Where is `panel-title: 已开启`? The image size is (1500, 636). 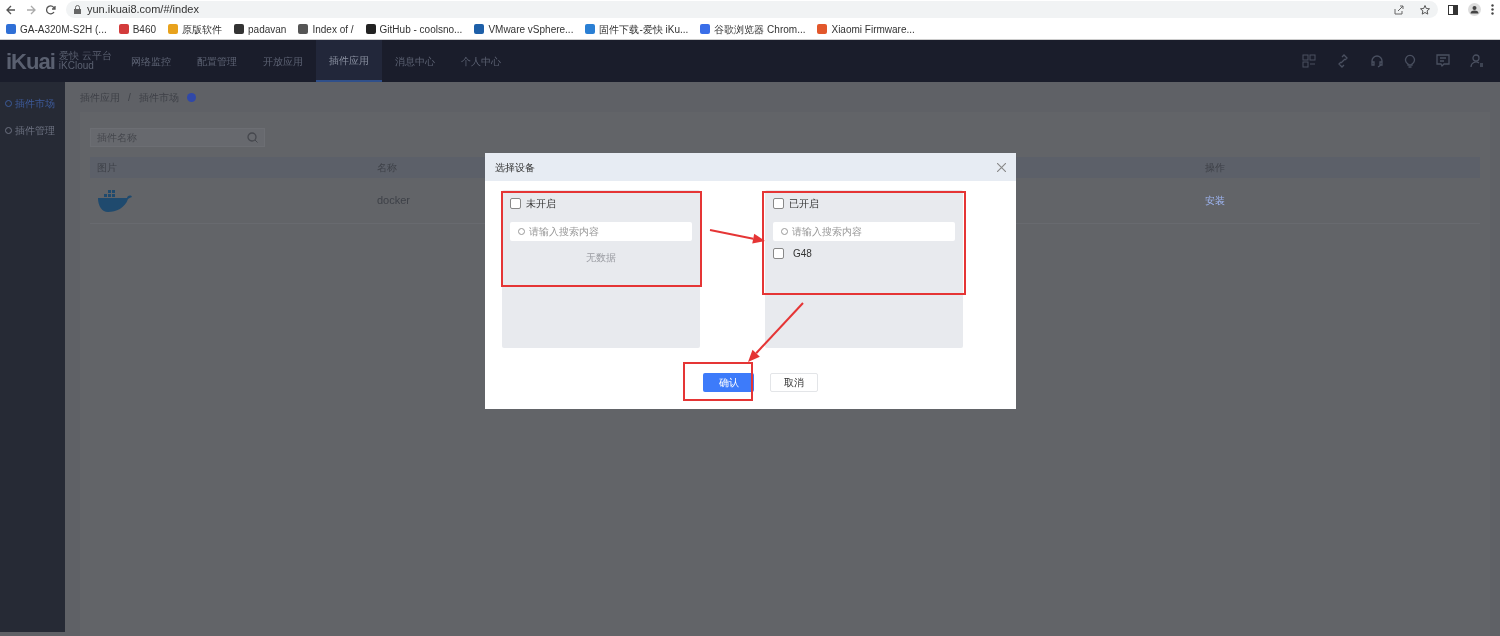 panel-title: 已开启 is located at coordinates (804, 203).